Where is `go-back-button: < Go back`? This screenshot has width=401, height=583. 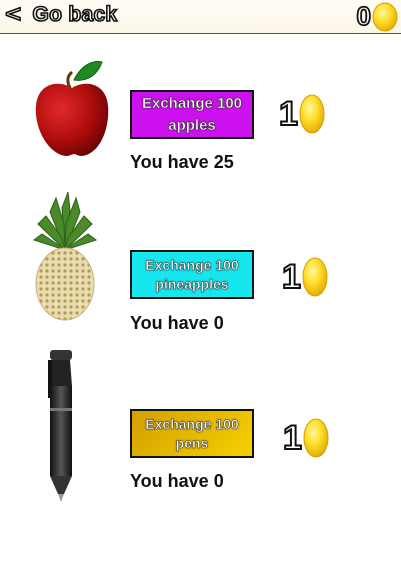 go-back-button: < Go back is located at coordinates (60, 14).